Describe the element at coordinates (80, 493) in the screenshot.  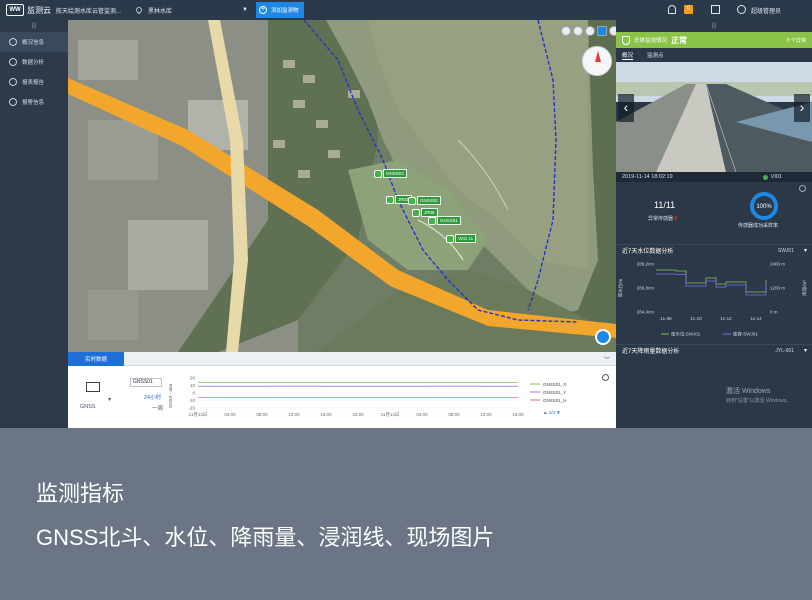
I see `caption-title: 监测指标` at that location.